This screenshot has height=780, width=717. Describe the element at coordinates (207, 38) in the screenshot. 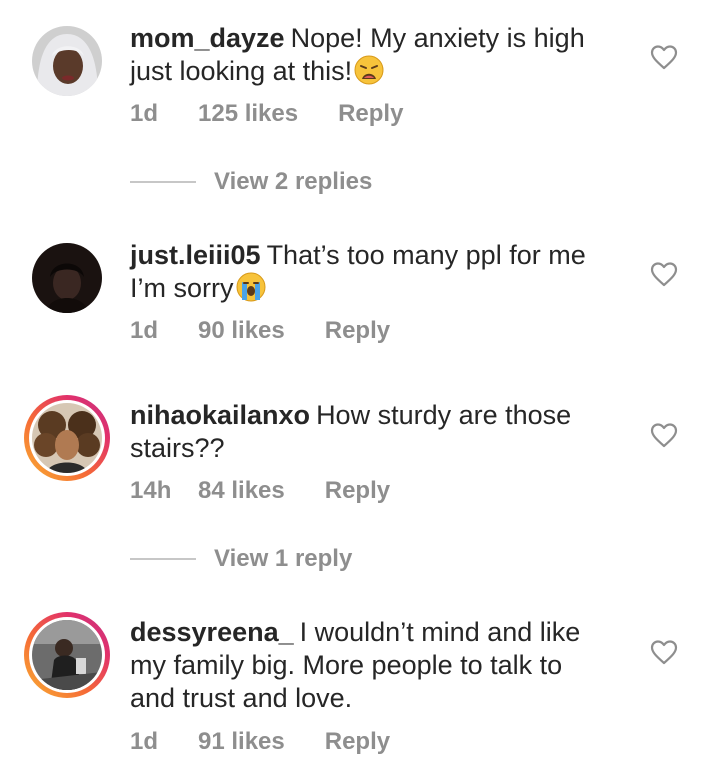

I see `comment-username: mom_dayze` at that location.